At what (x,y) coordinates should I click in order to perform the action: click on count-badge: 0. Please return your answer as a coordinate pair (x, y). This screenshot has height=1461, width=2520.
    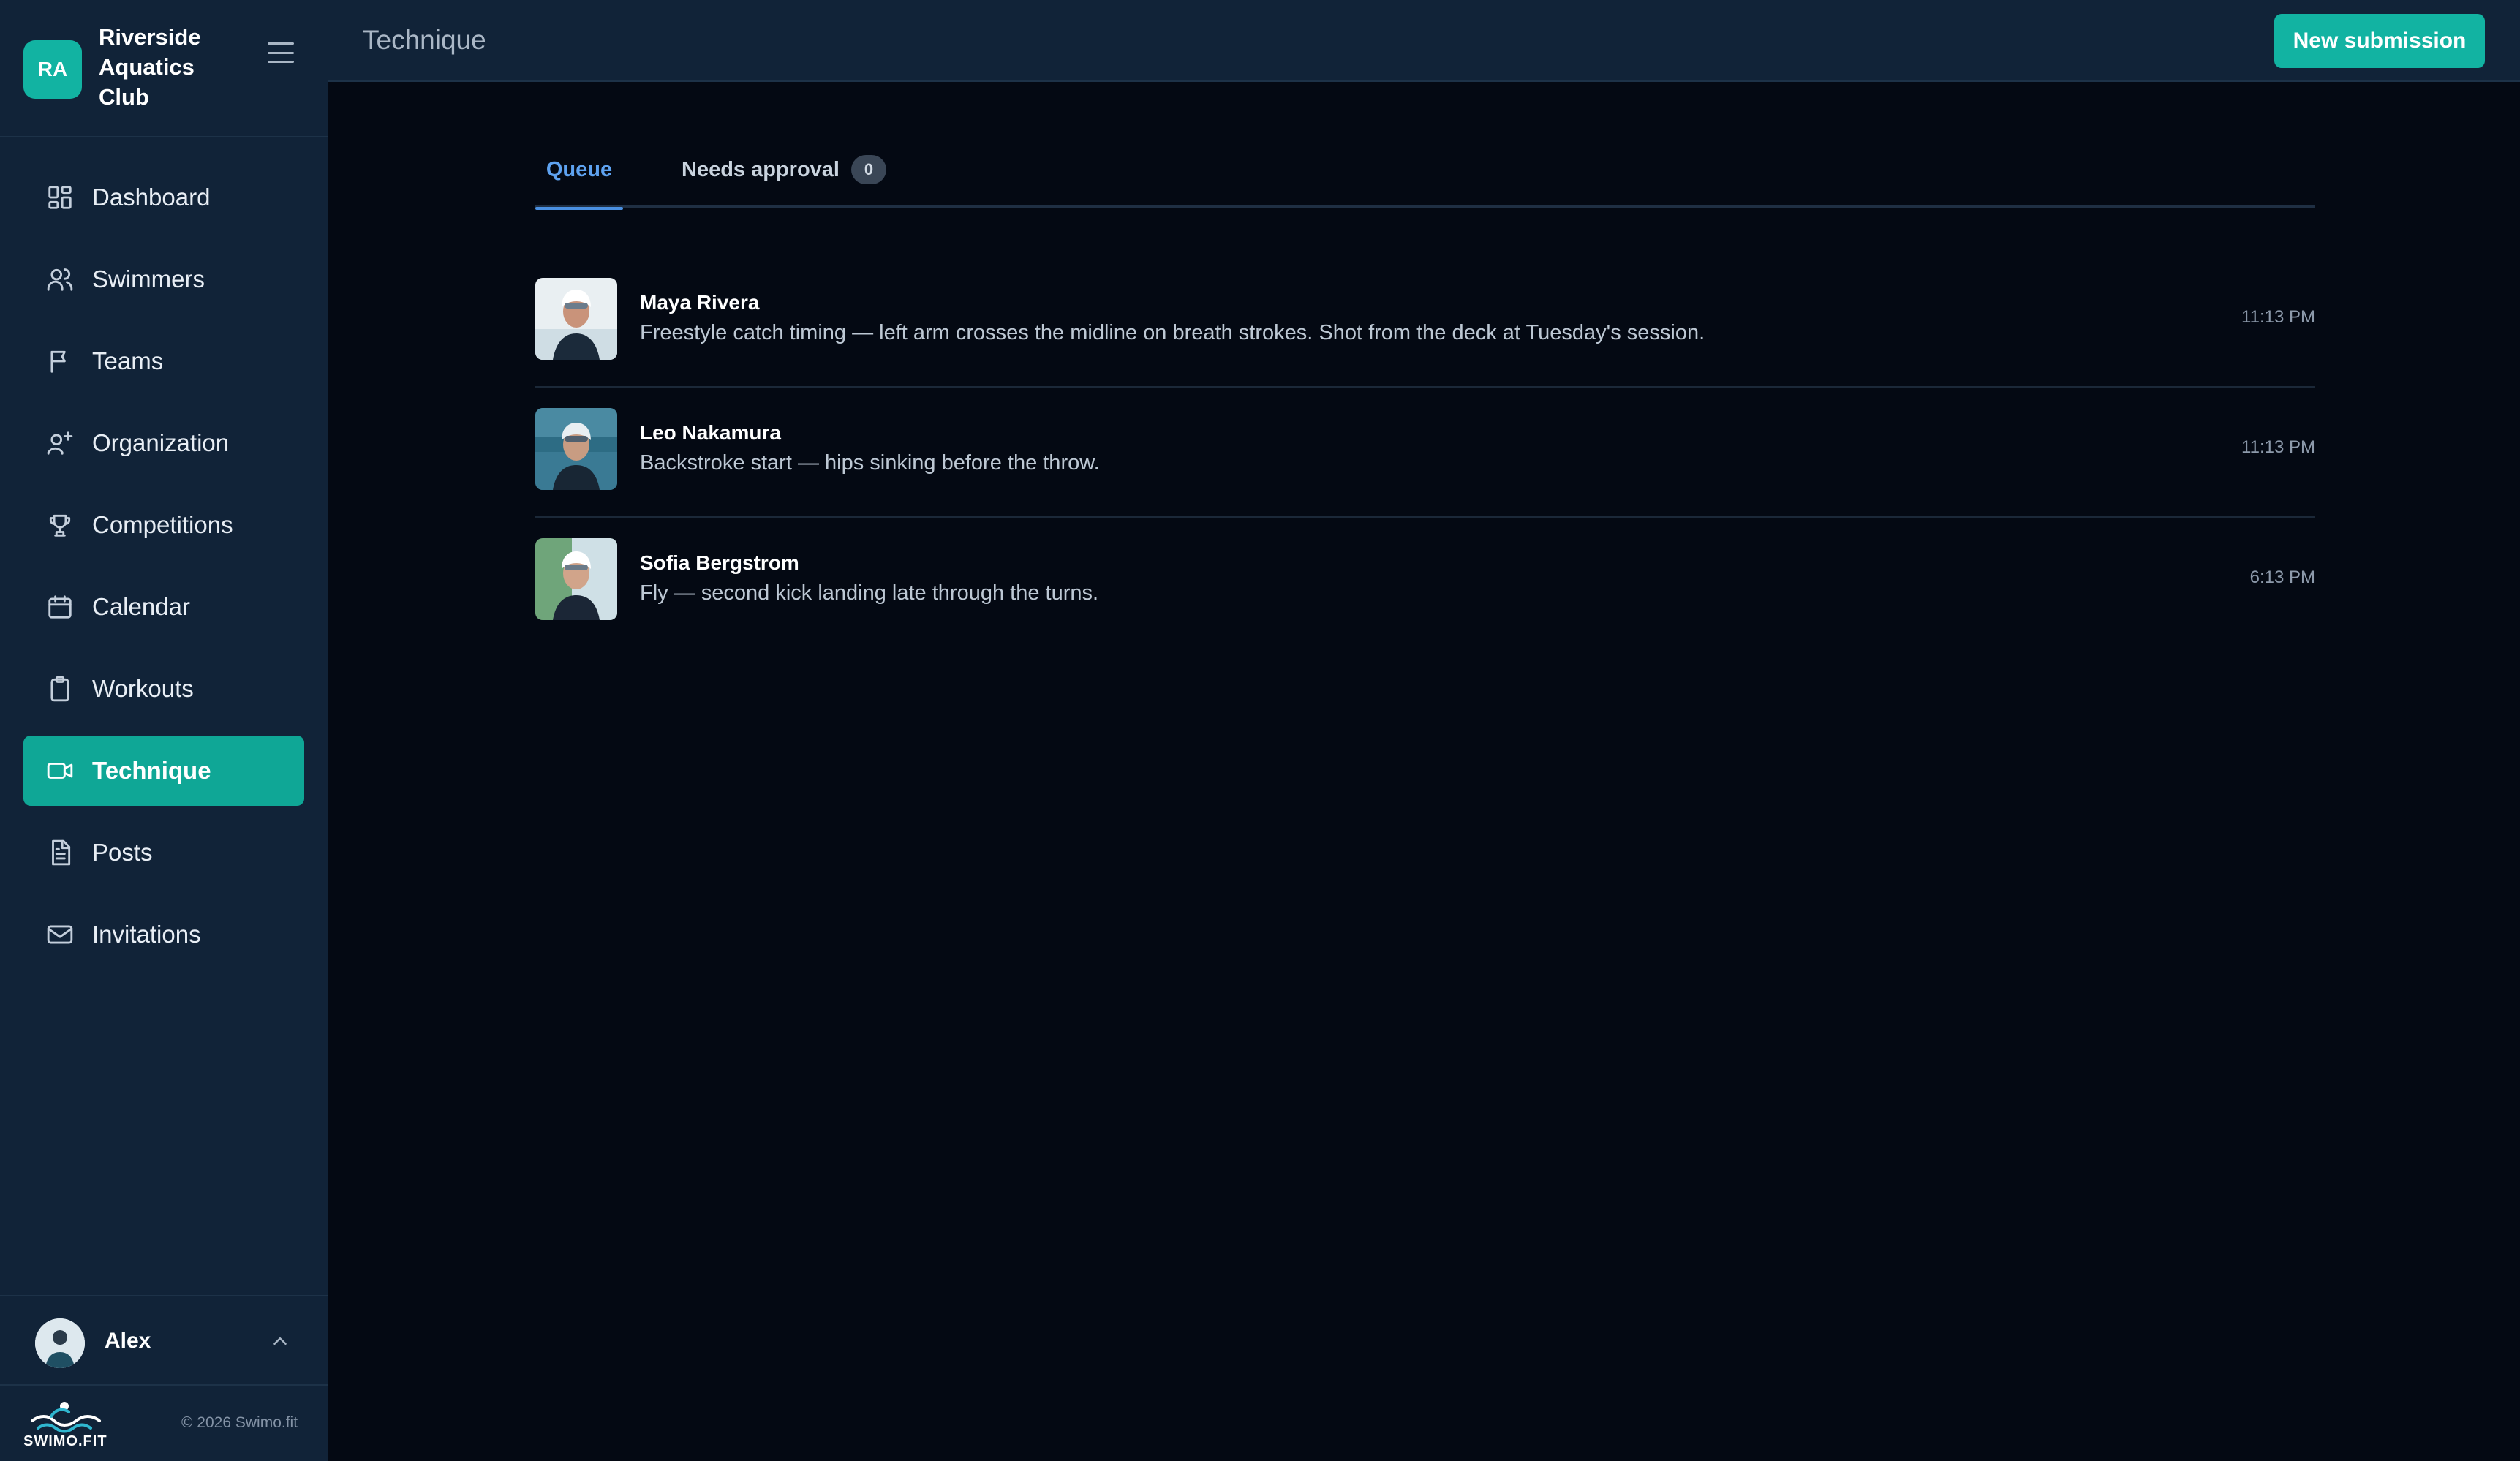
    Looking at the image, I should click on (868, 169).